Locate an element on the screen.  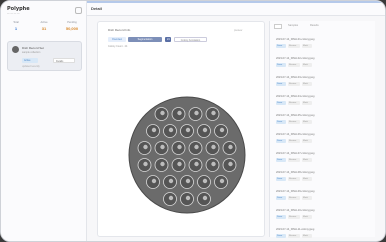
colony-count-label: Colony Count · 24 is located at coordinates (118, 46).